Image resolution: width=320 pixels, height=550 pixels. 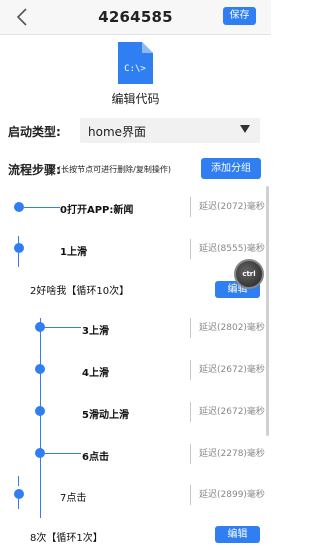 What do you see at coordinates (135, 98) in the screenshot?
I see `edit-code-label: 编辑代码` at bounding box center [135, 98].